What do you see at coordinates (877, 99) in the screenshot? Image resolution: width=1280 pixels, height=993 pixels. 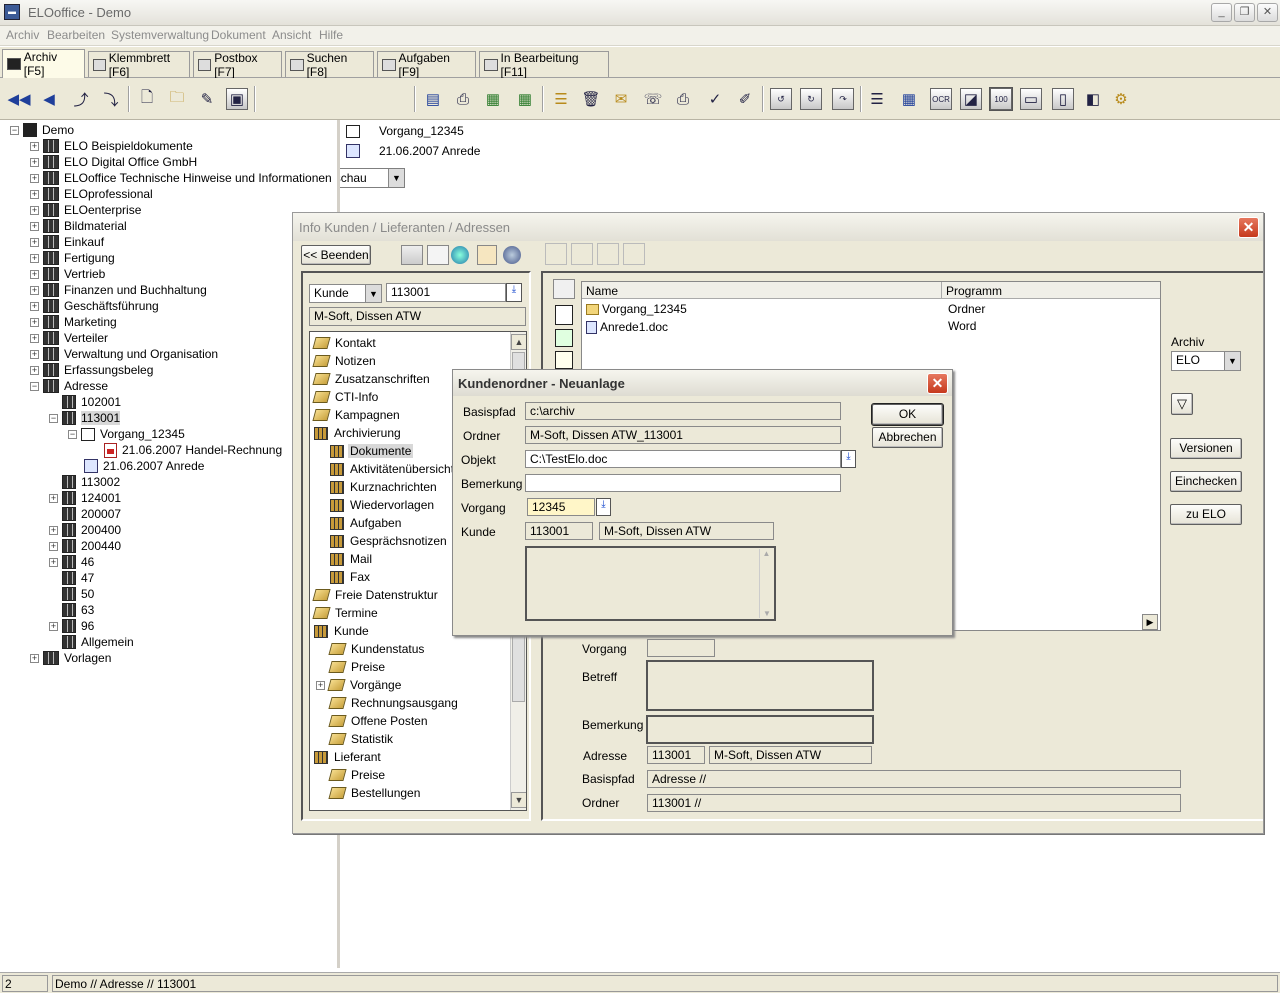 I see `list-view-icon: ☰` at bounding box center [877, 99].